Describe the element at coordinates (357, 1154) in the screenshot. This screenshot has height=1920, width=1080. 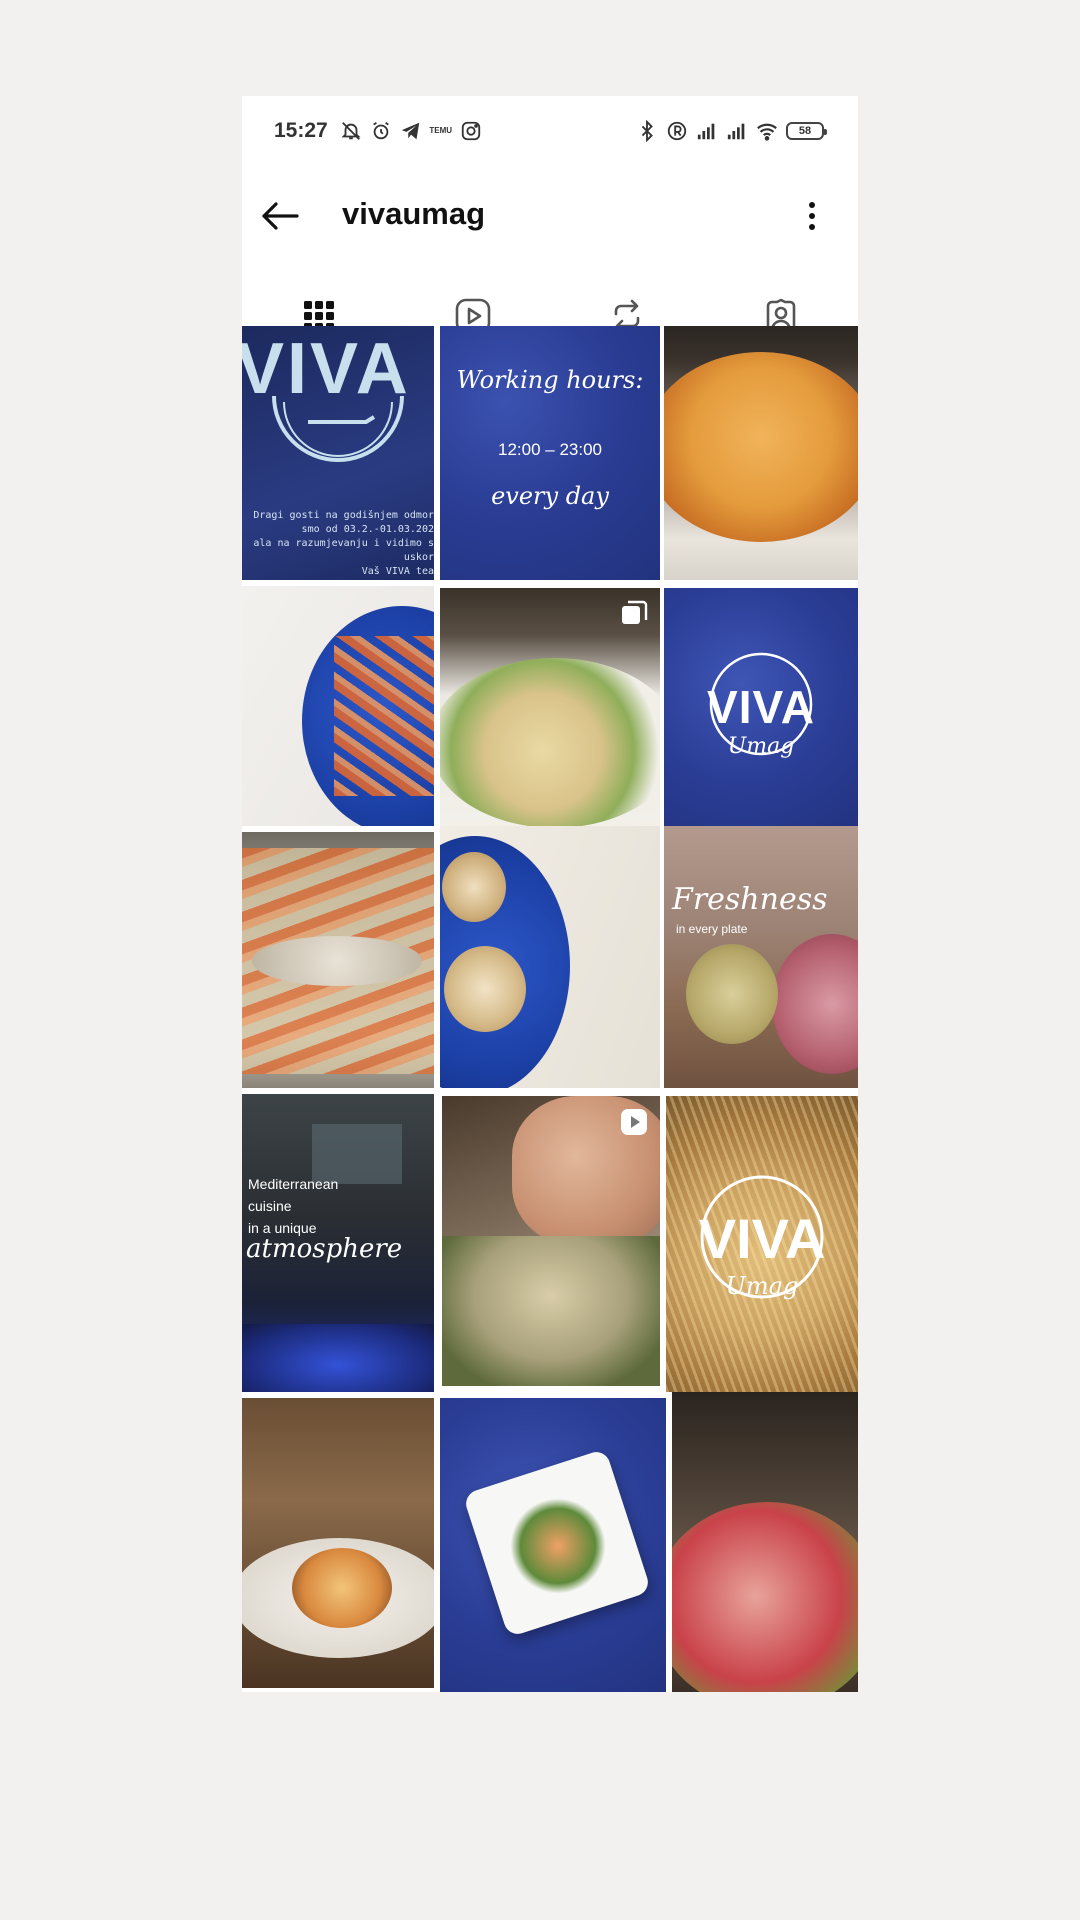
I see `interior-image` at that location.